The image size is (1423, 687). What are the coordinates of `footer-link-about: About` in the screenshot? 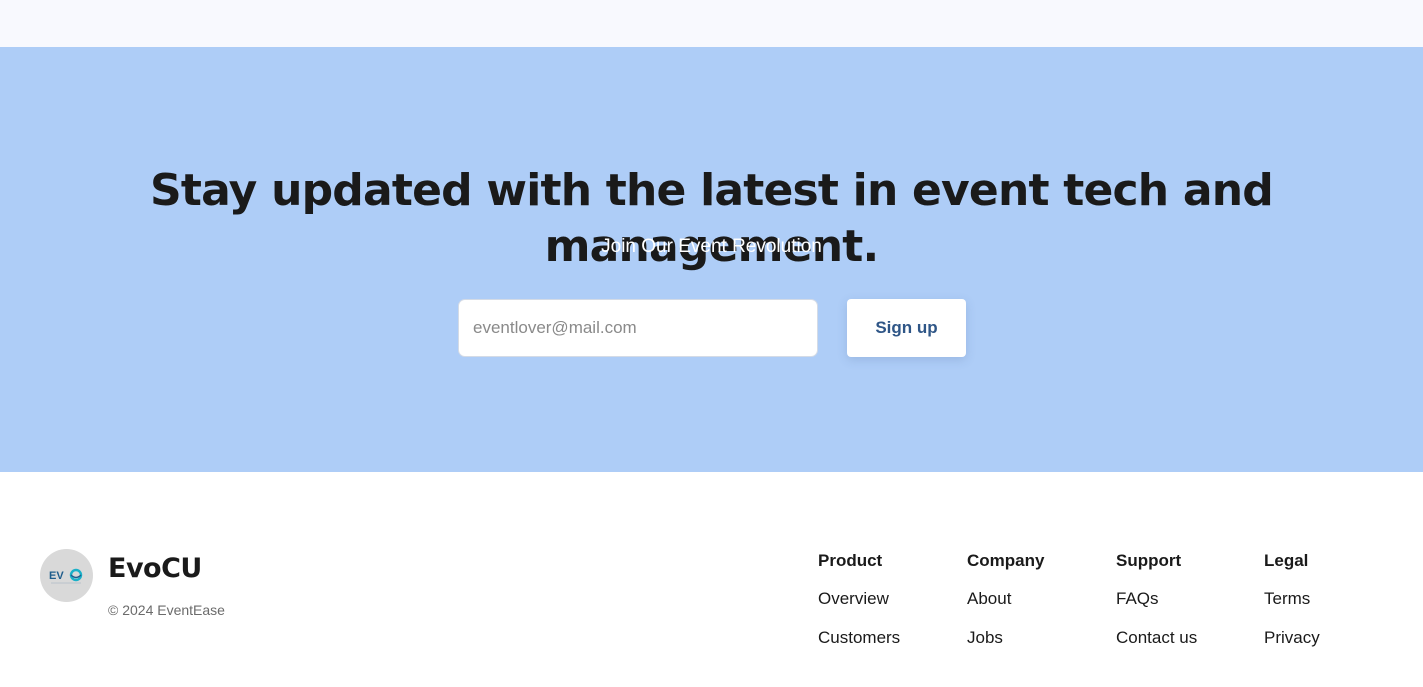 It's located at (1005, 608).